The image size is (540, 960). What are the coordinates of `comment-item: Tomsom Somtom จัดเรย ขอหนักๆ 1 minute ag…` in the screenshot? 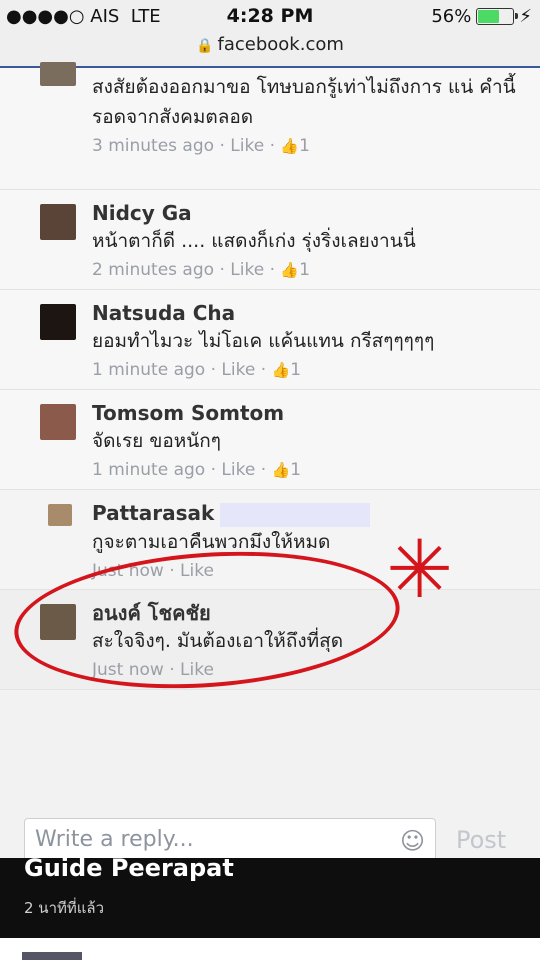 It's located at (270, 440).